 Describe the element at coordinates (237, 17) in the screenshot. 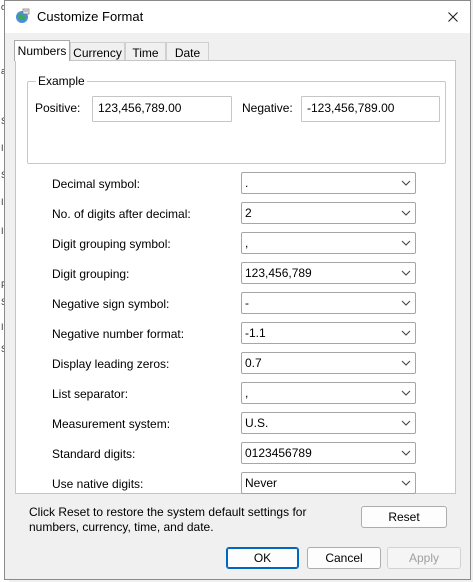

I see `title-bar: Customize Format` at that location.